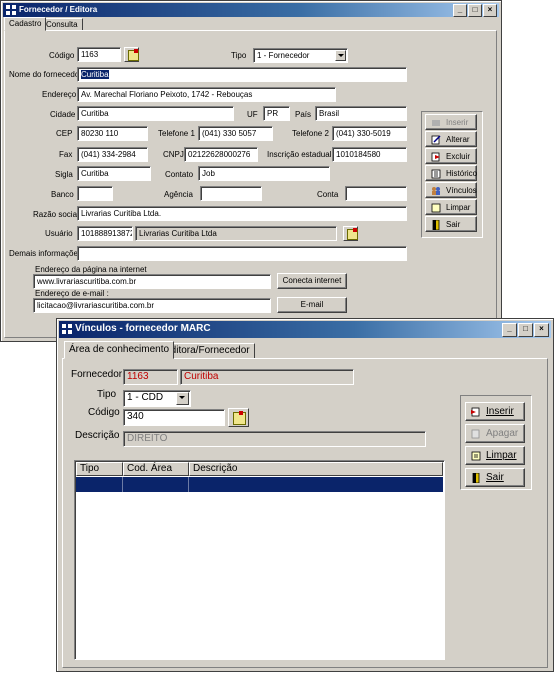 The image size is (556, 673). What do you see at coordinates (99, 469) in the screenshot?
I see `grid-header-tipo: Tipo` at bounding box center [99, 469].